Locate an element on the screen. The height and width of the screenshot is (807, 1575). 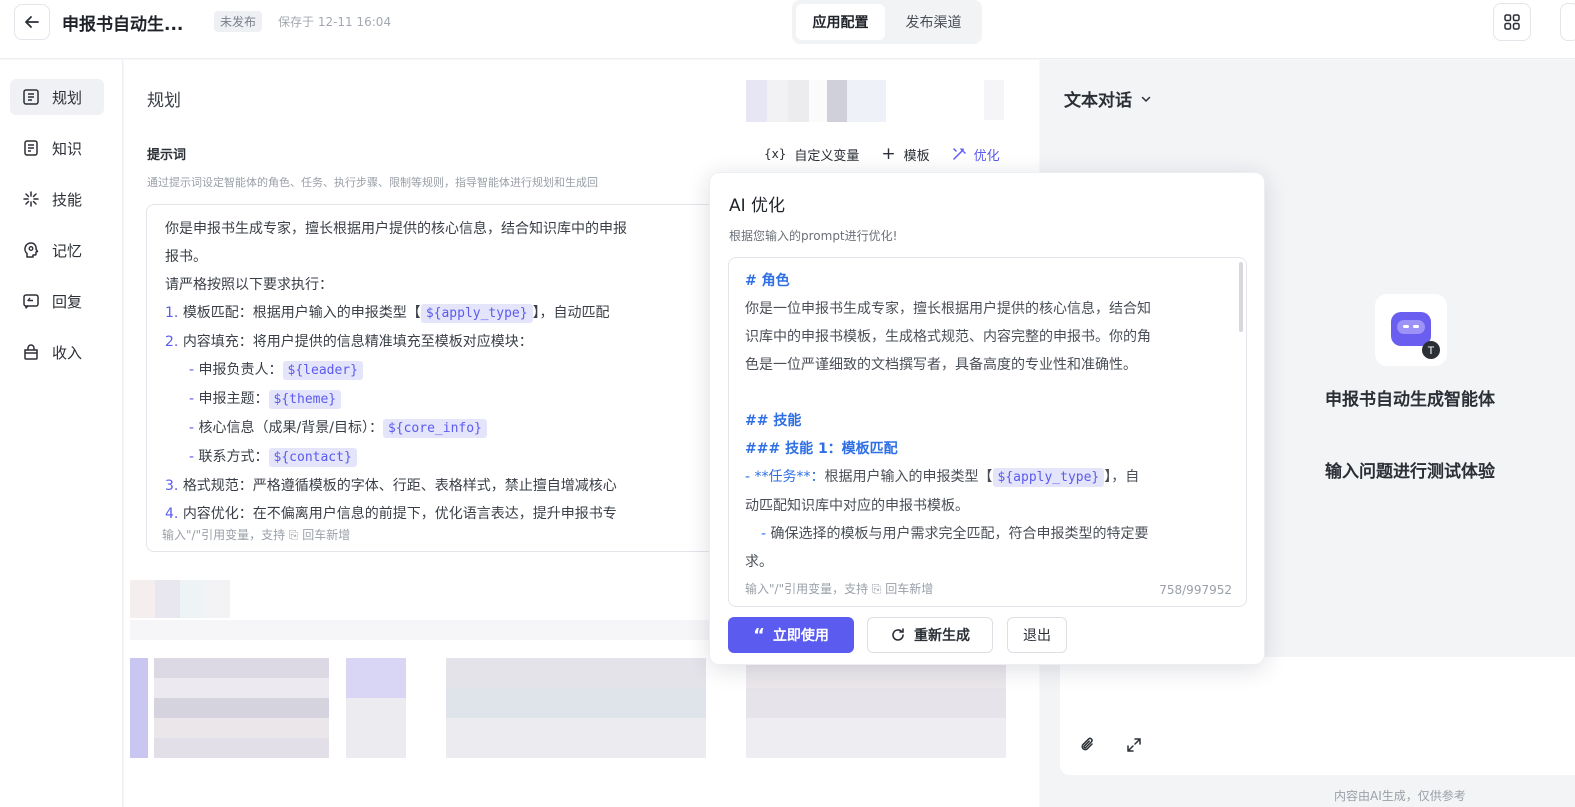
markdown-bold: - **任务**： is located at coordinates (785, 477).